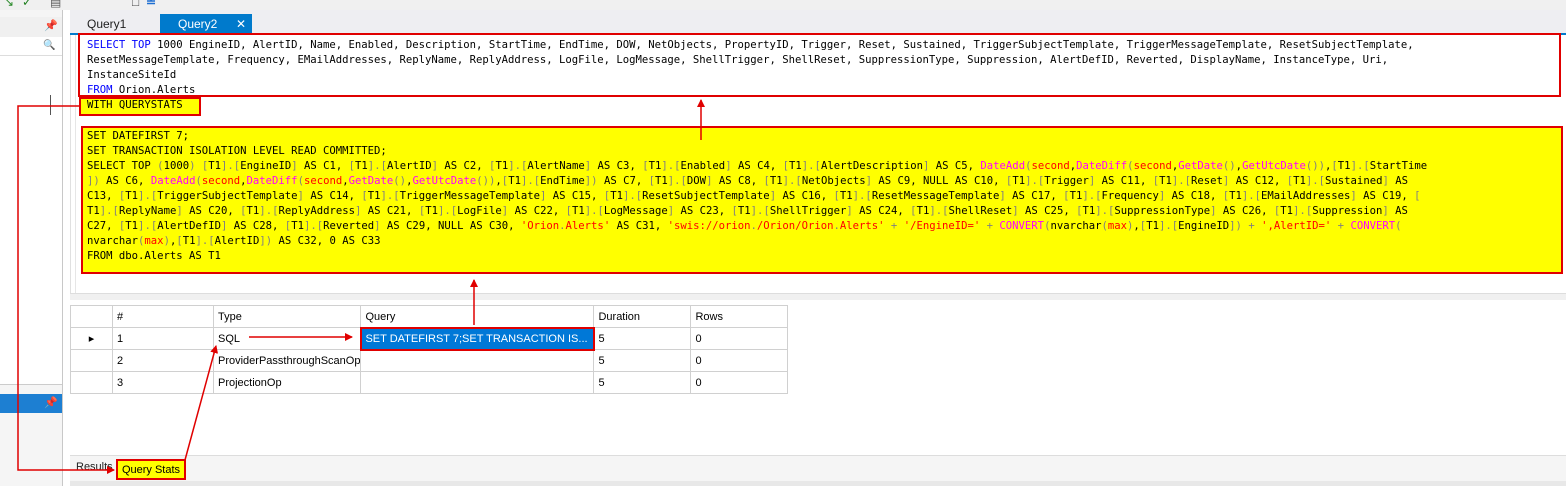  I want to click on arrow-with-to-stats-tab, so click(66, 289).